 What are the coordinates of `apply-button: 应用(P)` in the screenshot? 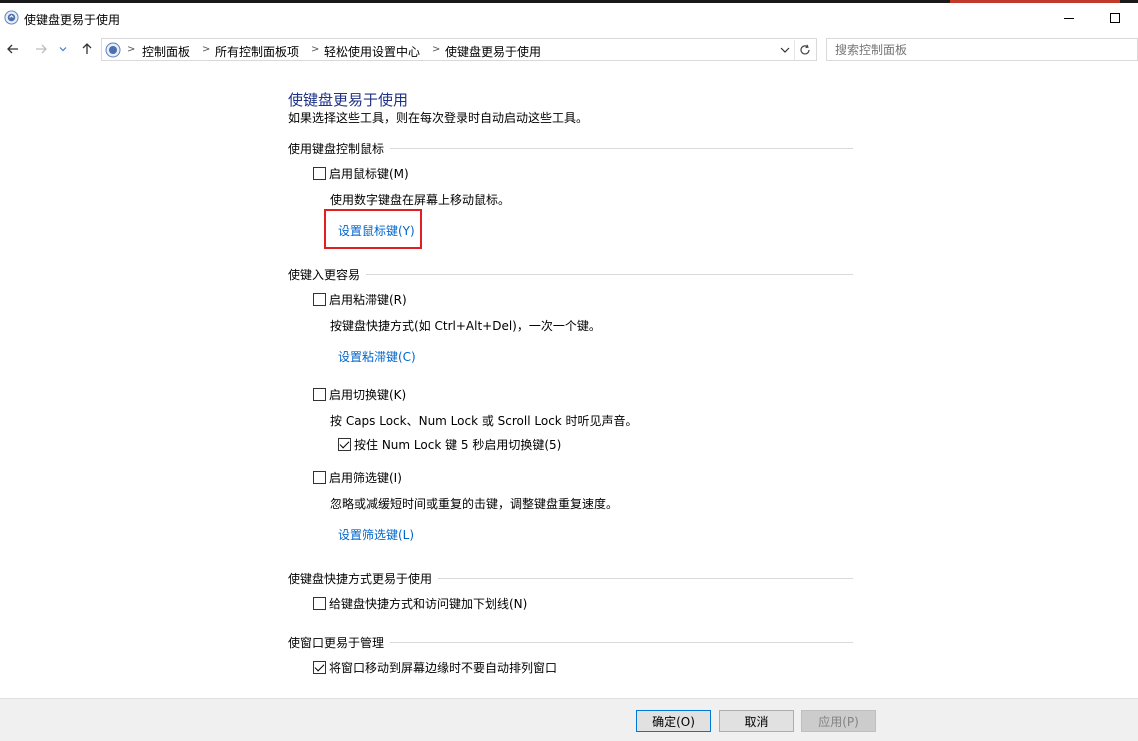 It's located at (838, 721).